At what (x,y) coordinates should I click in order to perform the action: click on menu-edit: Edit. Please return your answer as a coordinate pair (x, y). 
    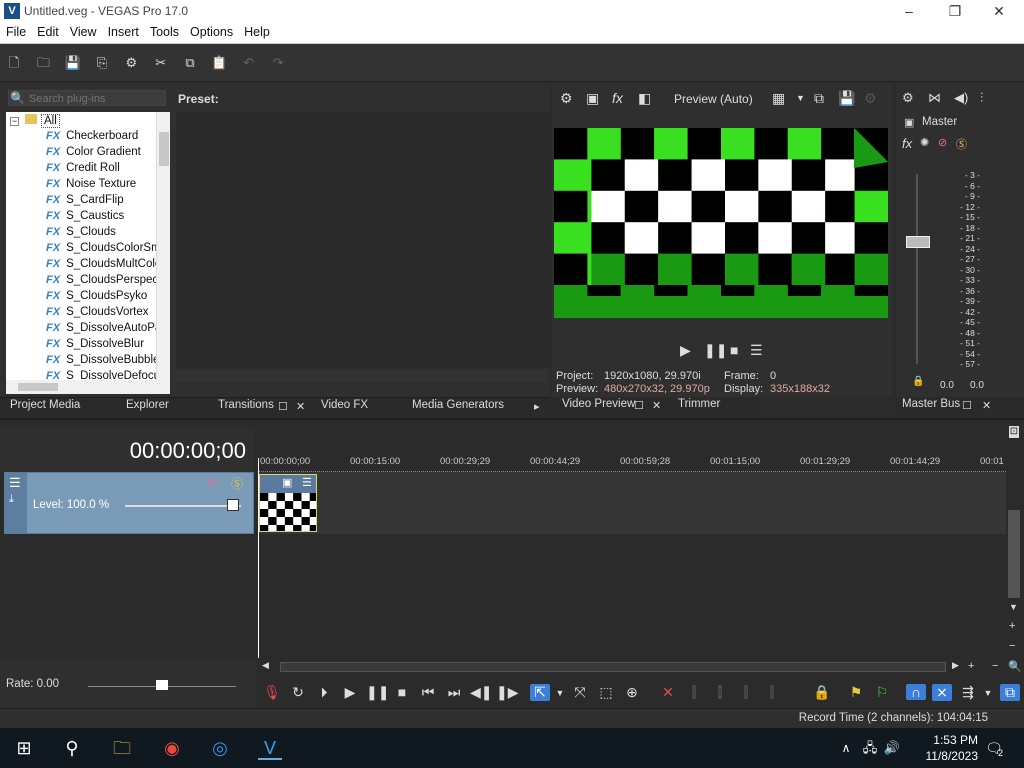
    Looking at the image, I should click on (47, 30).